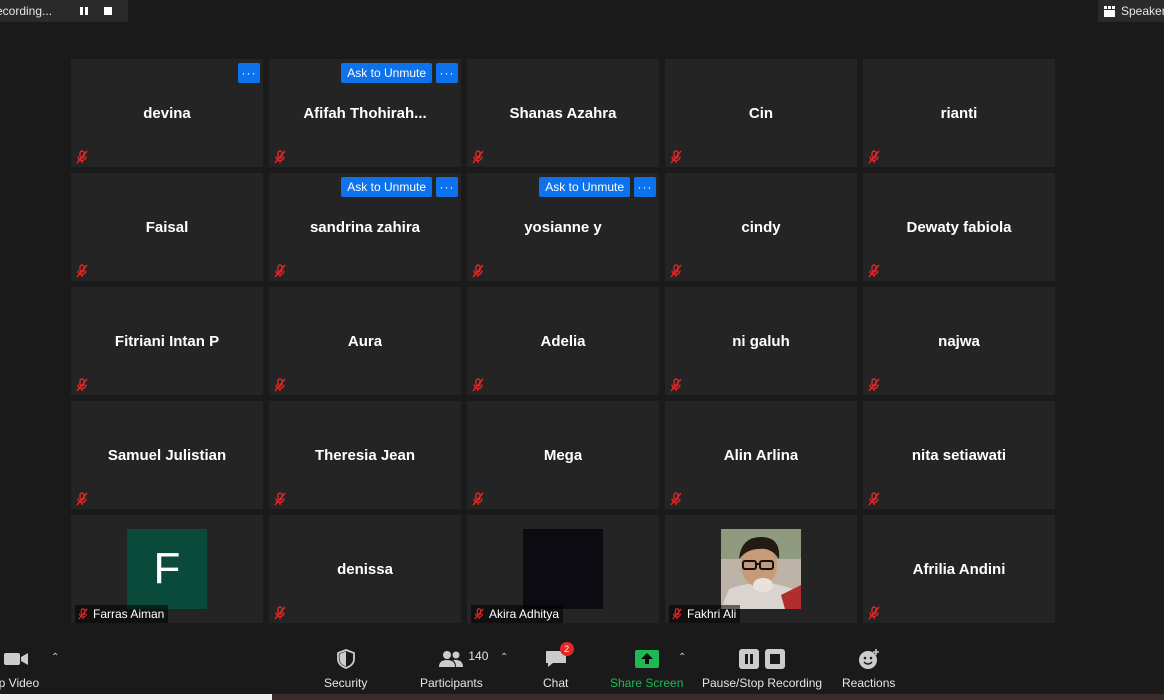  I want to click on pause-icon, so click(84, 11).